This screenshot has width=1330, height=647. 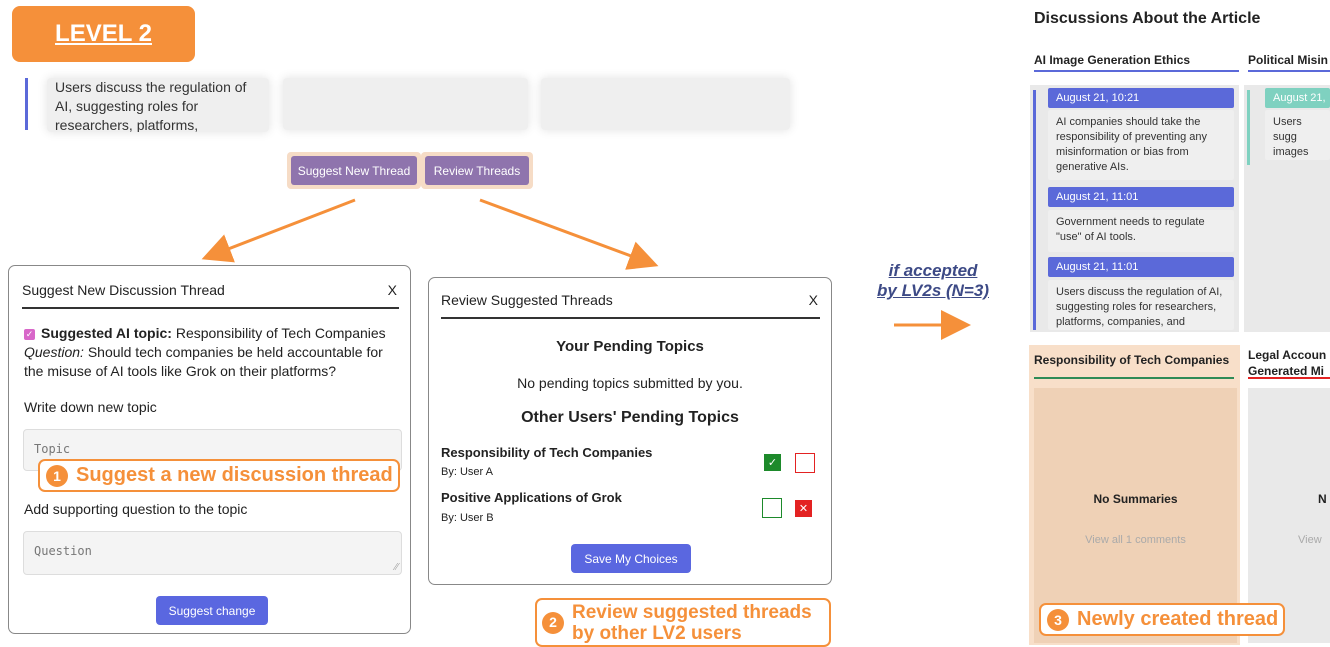 I want to click on step-number: 2, so click(x=553, y=622).